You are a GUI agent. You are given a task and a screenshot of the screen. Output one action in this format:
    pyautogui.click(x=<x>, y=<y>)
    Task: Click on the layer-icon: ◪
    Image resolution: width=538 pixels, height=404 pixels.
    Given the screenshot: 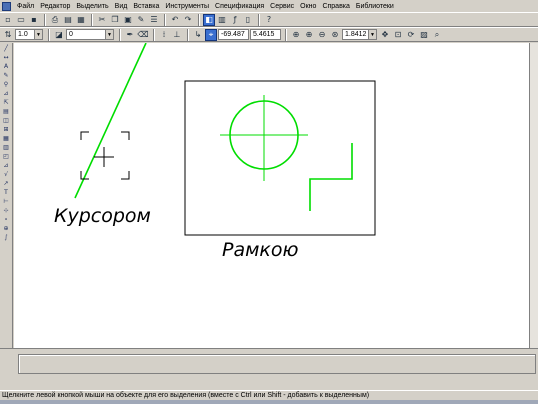 What is the action you would take?
    pyautogui.click(x=59, y=35)
    